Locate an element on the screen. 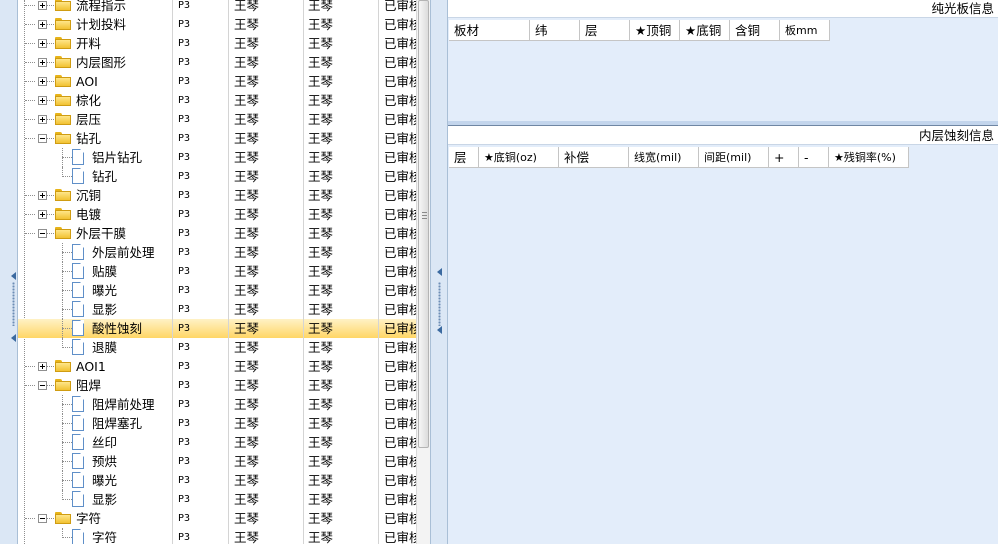  tree-node-folder: 阻焊 P3 王琴 王琴 已审核 is located at coordinates (217, 385).